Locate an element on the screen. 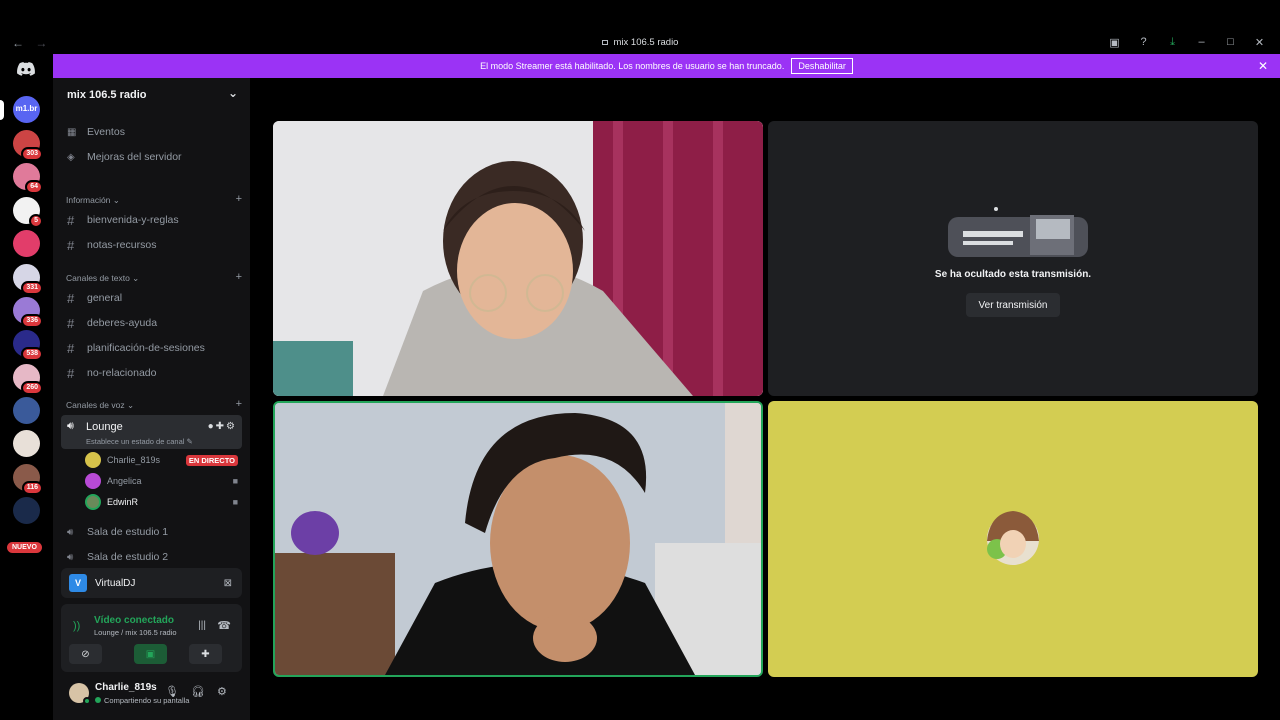 This screenshot has width=1280, height=720. category-voice: Canales de voz ⌄ + is located at coordinates (154, 404).